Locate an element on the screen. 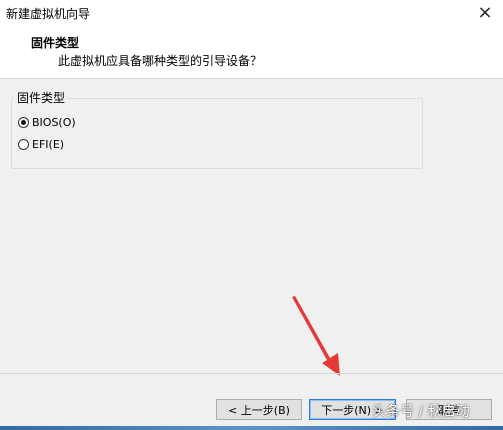  taskbar-strip is located at coordinates (251, 428).